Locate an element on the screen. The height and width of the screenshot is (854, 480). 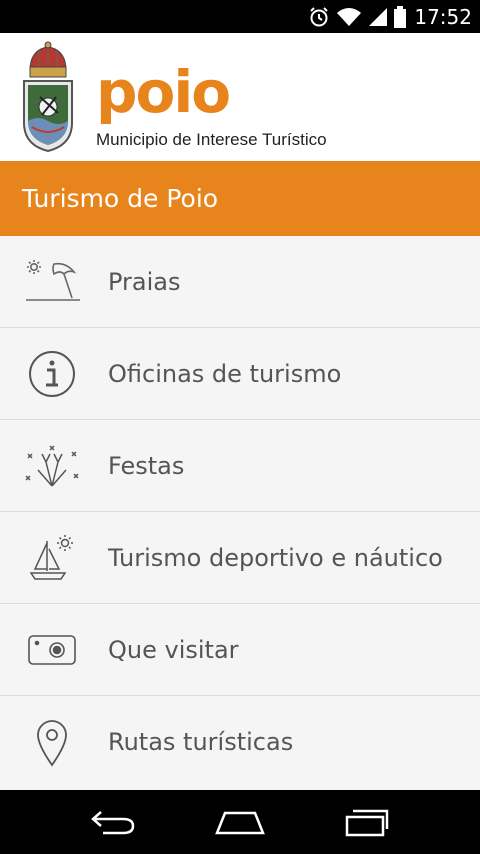
beach-umbrella-icon is located at coordinates (52, 282).